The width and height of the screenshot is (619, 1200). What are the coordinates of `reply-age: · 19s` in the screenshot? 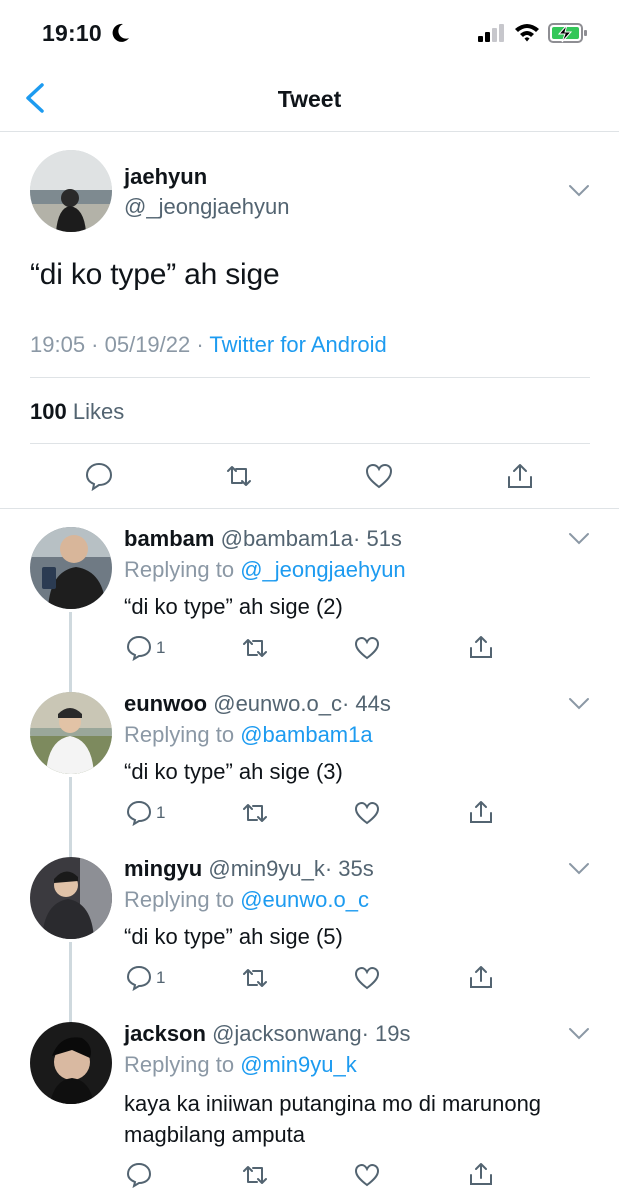 It's located at (386, 1033).